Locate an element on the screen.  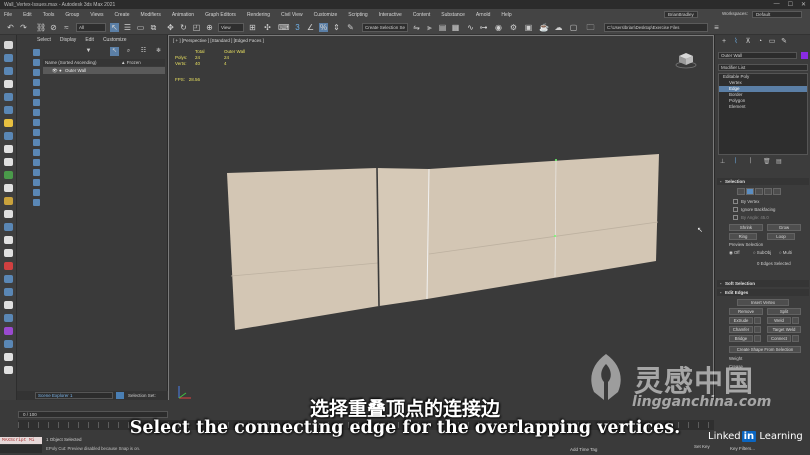
object-color-swatch is located at coordinates (804, 55).